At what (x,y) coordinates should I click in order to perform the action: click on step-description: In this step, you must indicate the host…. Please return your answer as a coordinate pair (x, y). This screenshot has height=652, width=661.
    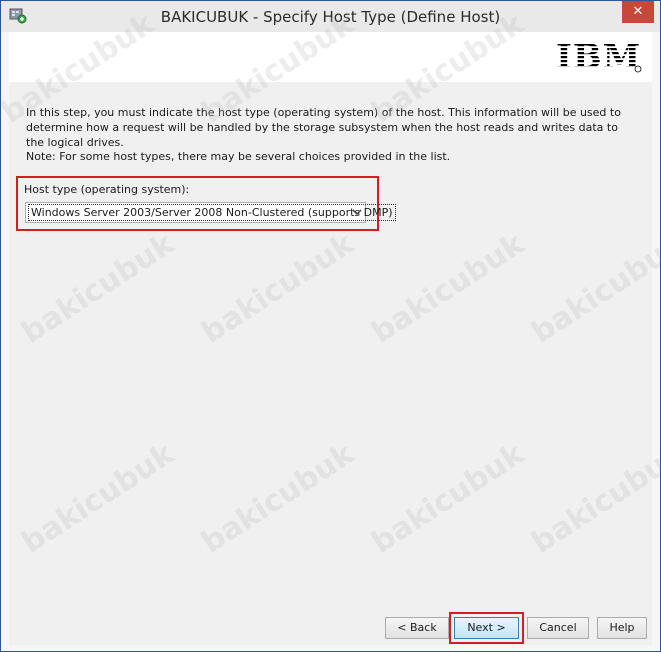
    Looking at the image, I should click on (323, 127).